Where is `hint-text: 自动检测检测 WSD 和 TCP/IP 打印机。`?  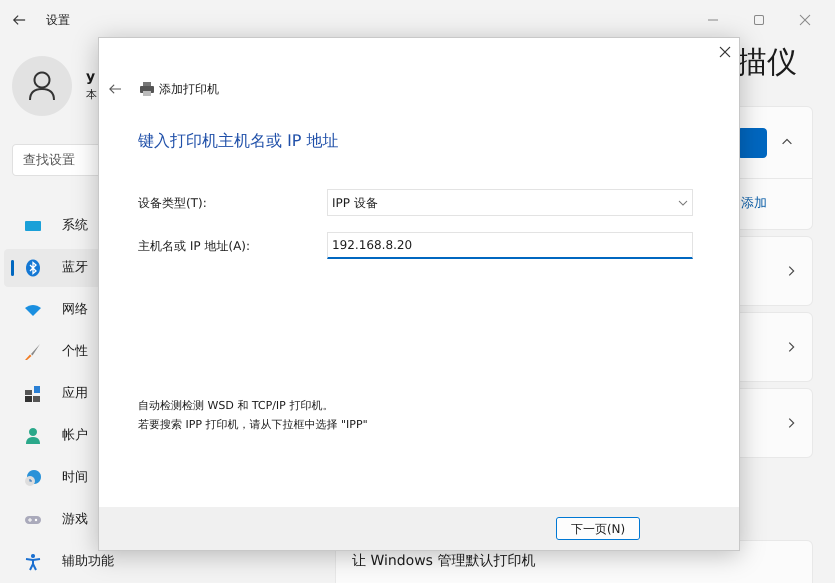 hint-text: 自动检测检测 WSD 和 TCP/IP 打印机。 is located at coordinates (236, 406).